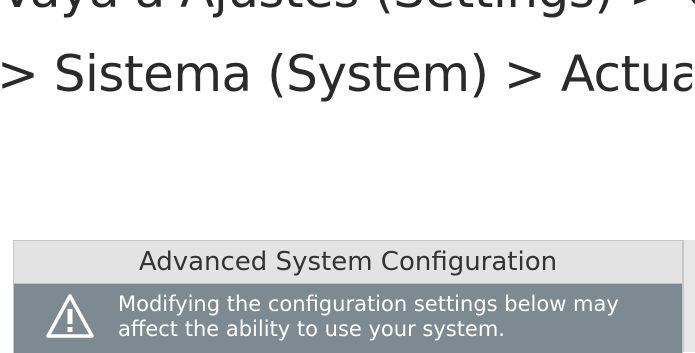 This screenshot has width=695, height=353. I want to click on instruction-line-1: Vaya a Ajustes (Settings) > Co, so click(347, 10).